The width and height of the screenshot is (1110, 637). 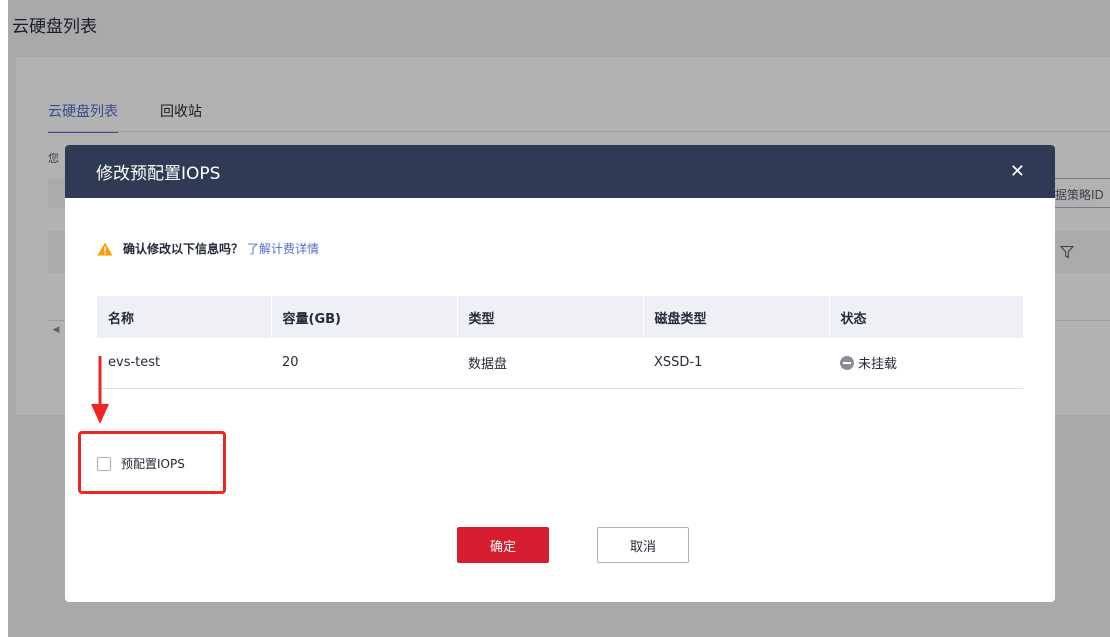 I want to click on dialog-actions: 确定 取消, so click(x=573, y=545).